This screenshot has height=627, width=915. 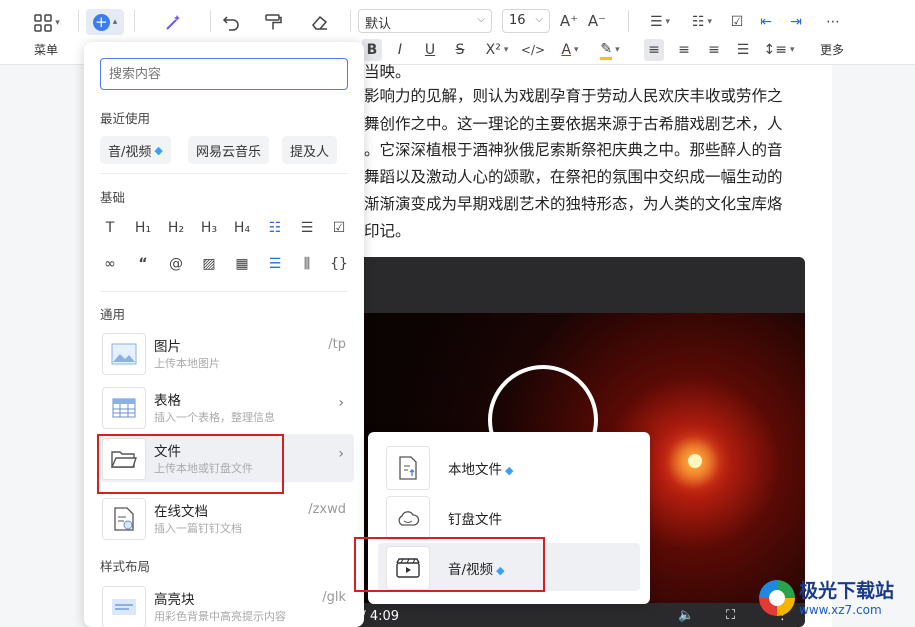 I want to click on lens-flare, so click(x=695, y=461).